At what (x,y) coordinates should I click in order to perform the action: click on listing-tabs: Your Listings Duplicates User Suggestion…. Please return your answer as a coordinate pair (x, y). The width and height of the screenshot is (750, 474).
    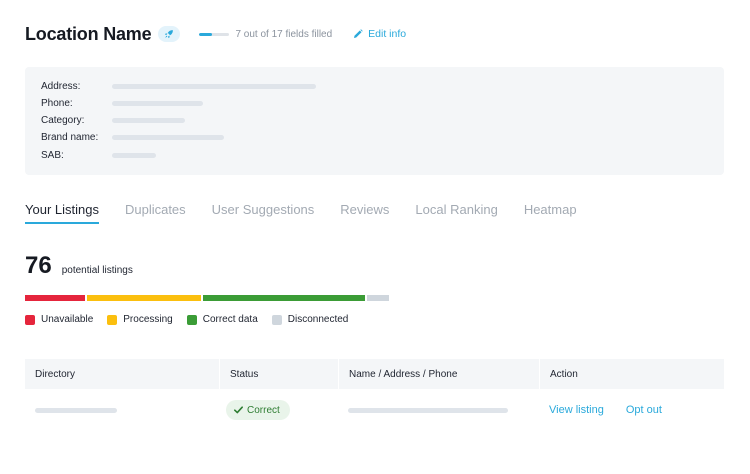
    Looking at the image, I should click on (314, 215).